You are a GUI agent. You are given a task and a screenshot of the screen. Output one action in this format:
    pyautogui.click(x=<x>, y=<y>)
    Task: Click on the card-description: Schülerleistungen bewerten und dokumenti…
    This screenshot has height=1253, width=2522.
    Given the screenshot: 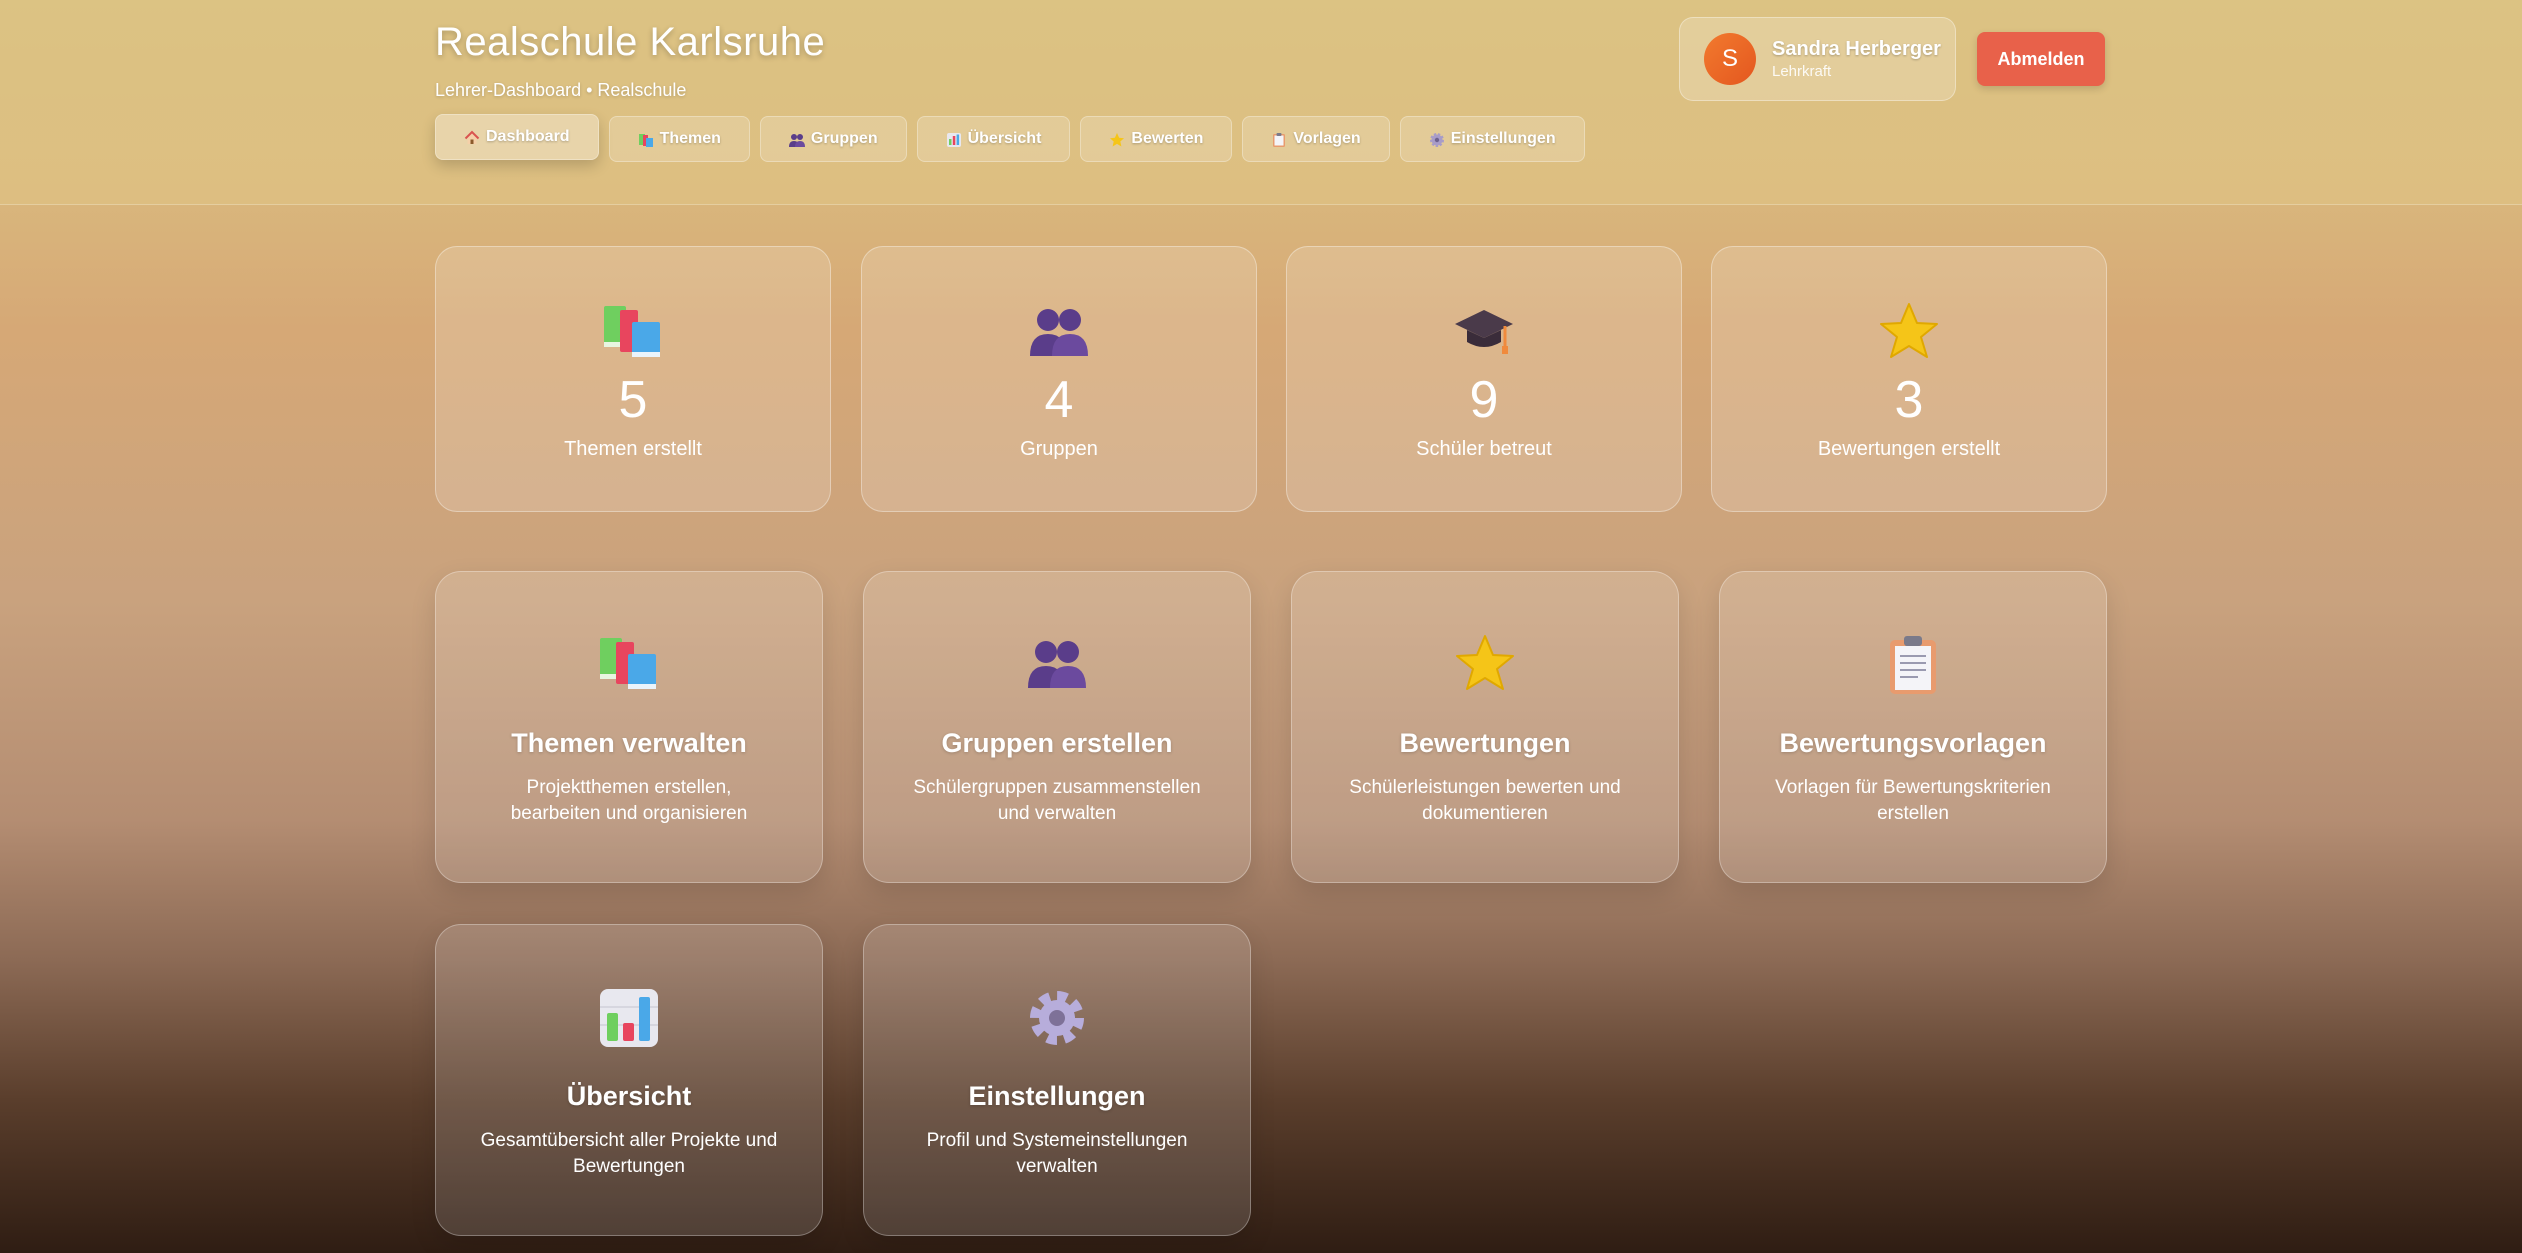 What is the action you would take?
    pyautogui.click(x=1485, y=800)
    